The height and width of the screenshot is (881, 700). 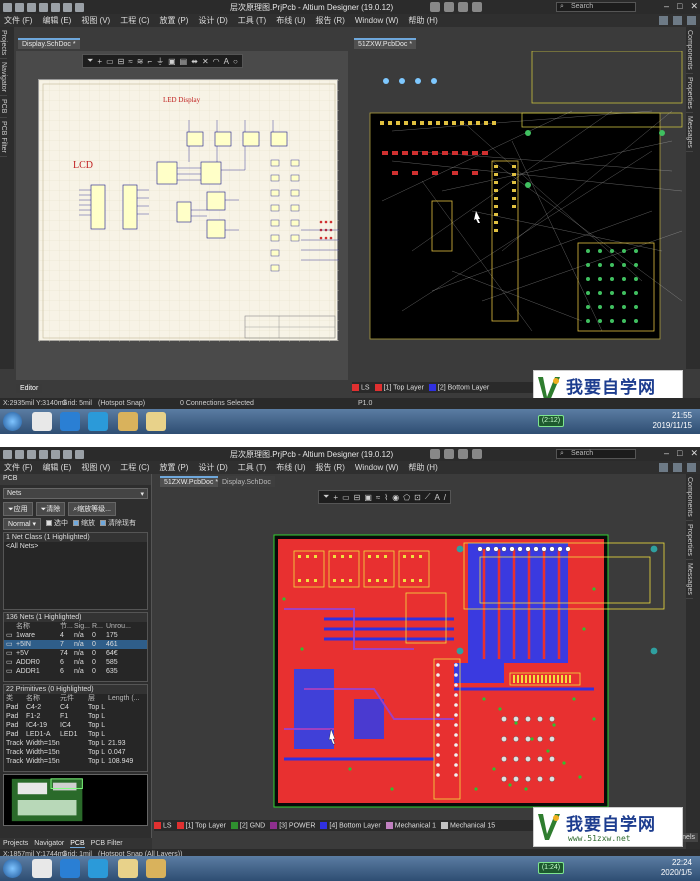 What do you see at coordinates (247, 825) in the screenshot?
I see `layer-tab-gnd: [2] GND` at bounding box center [247, 825].